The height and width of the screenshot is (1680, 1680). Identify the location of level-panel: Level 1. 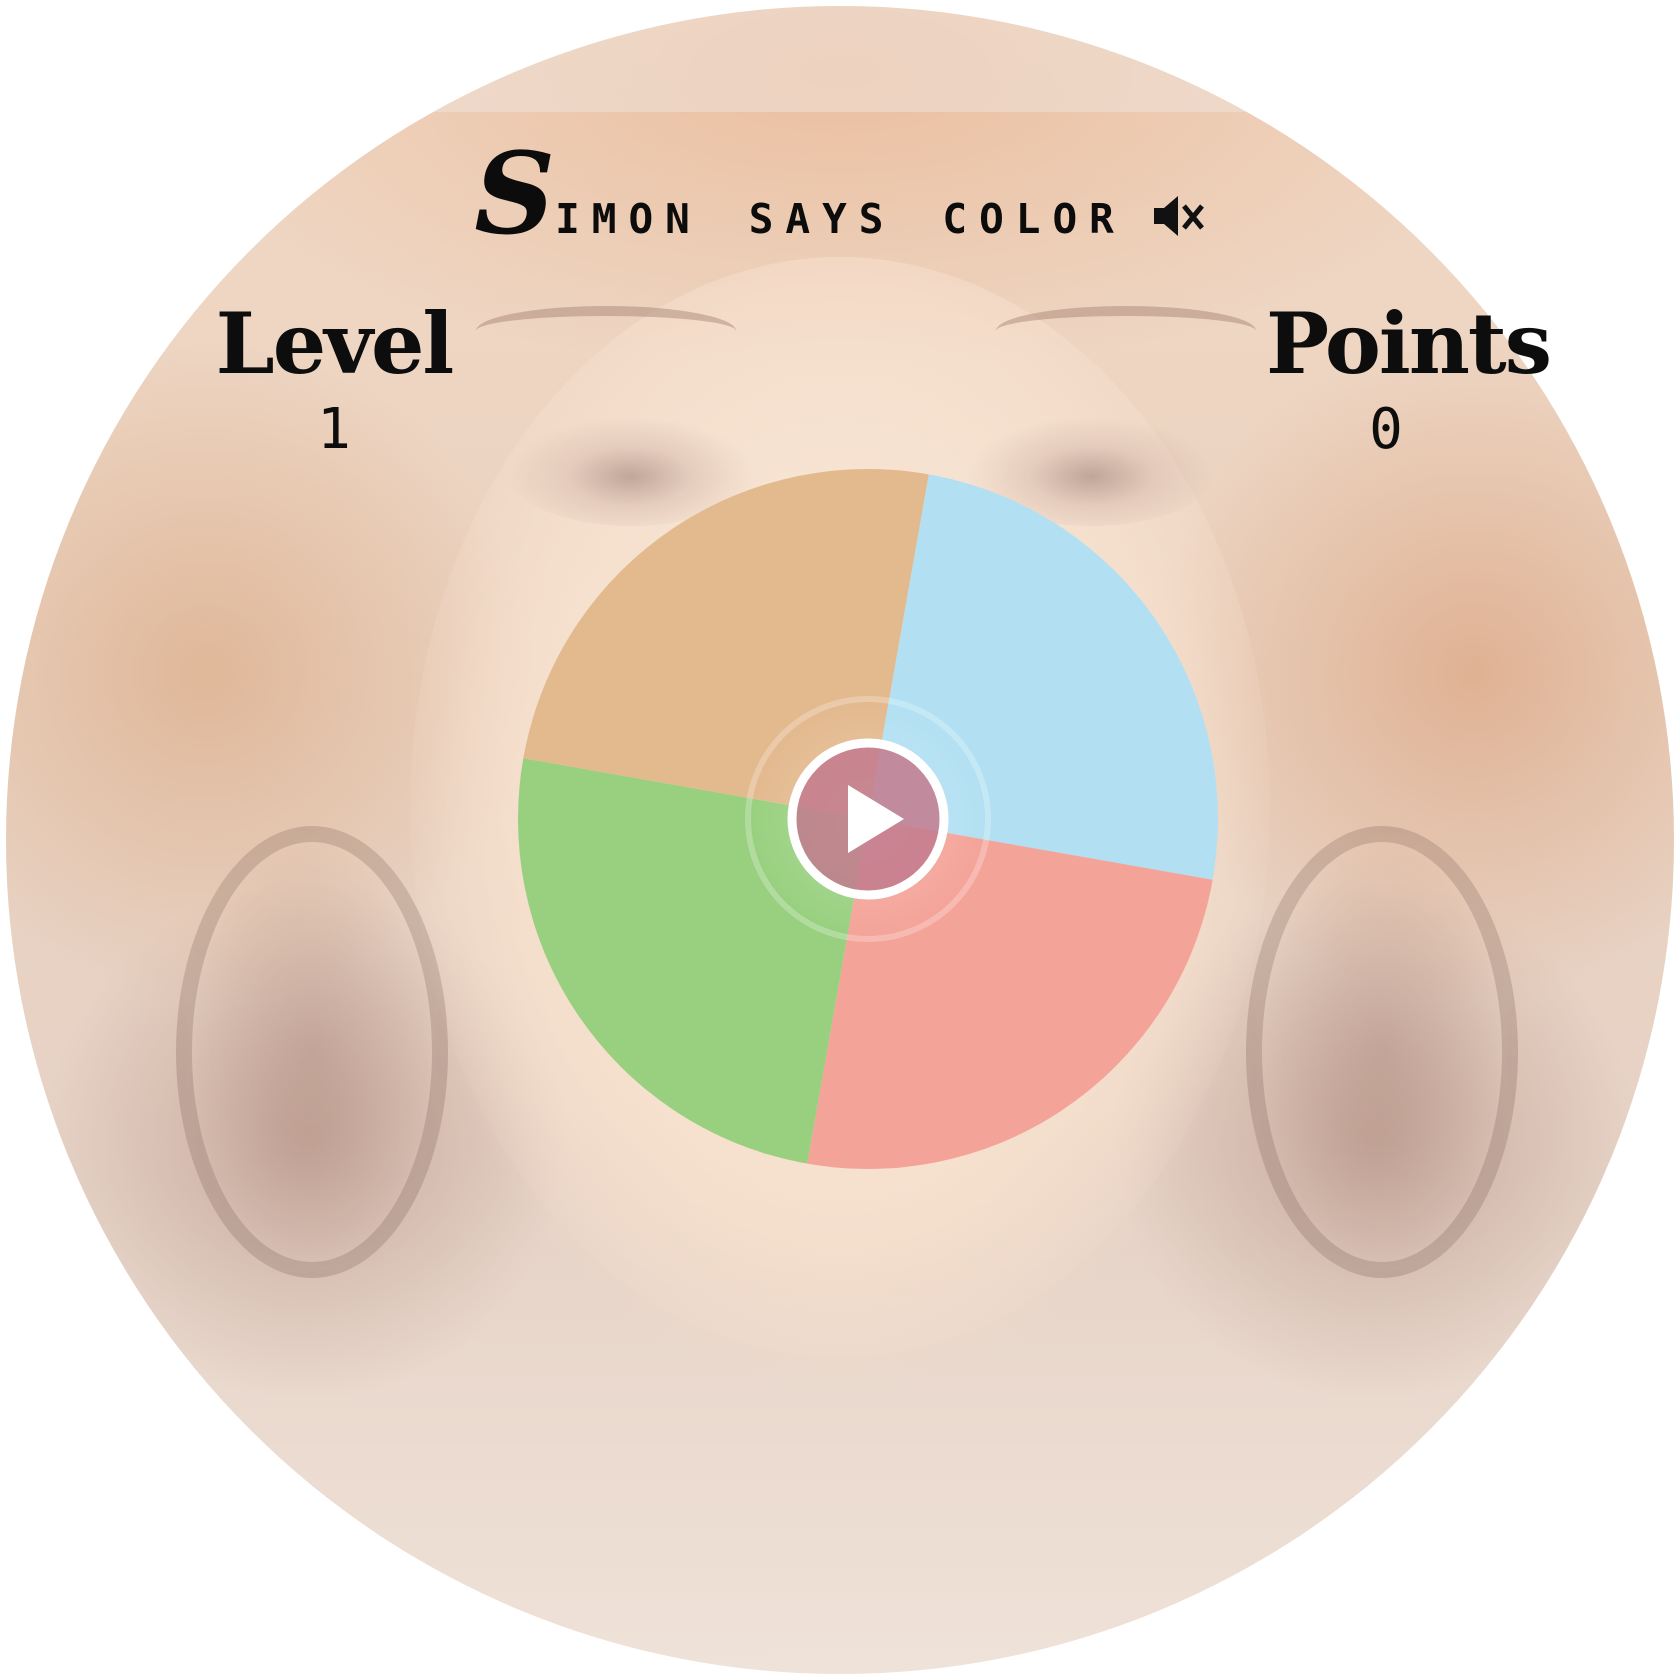
(334, 378).